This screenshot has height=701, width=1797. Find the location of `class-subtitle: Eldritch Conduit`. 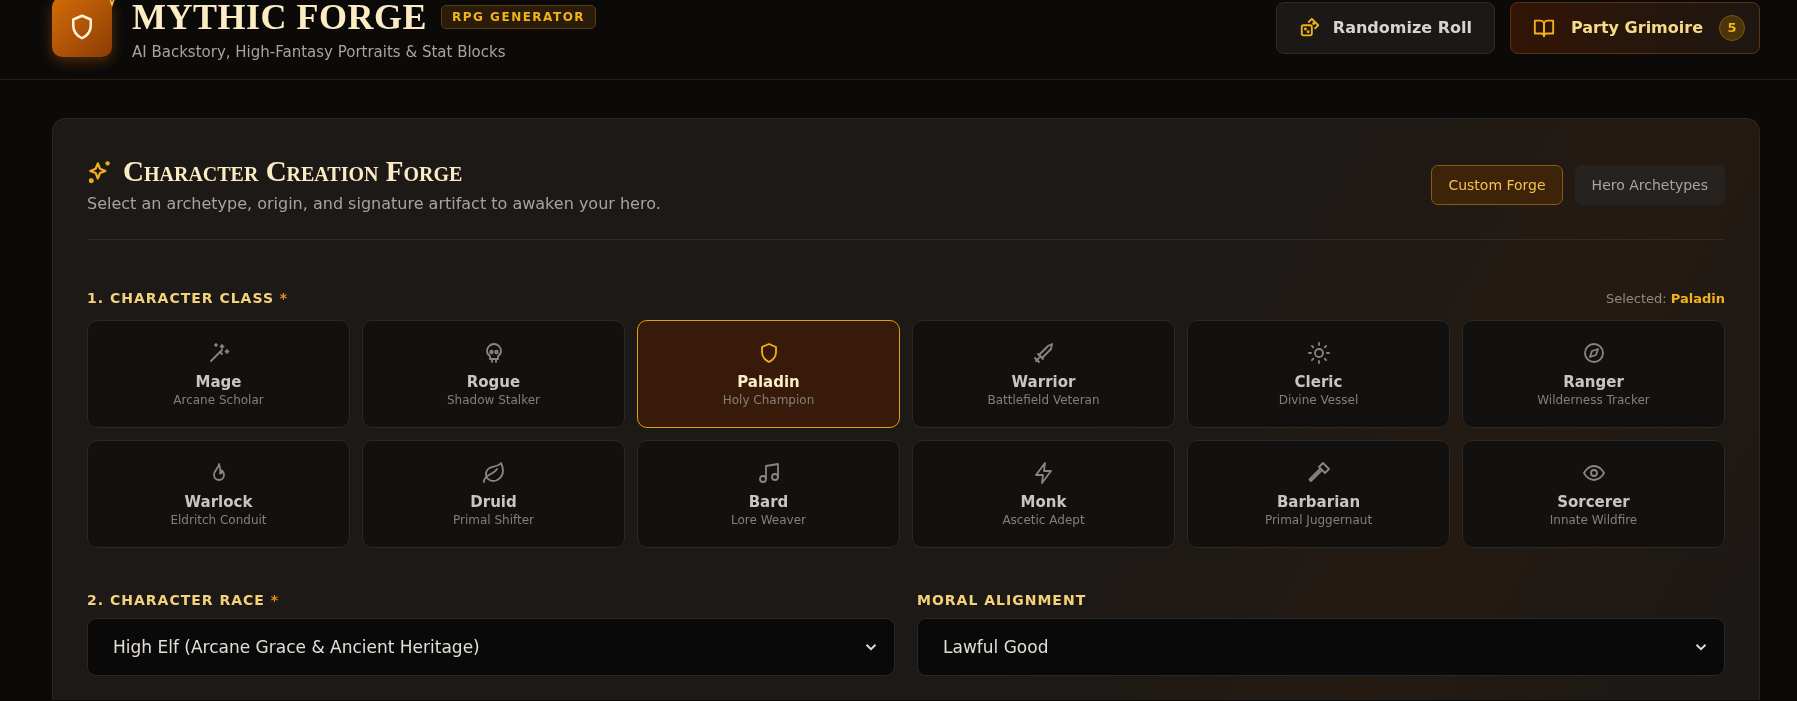

class-subtitle: Eldritch Conduit is located at coordinates (218, 520).